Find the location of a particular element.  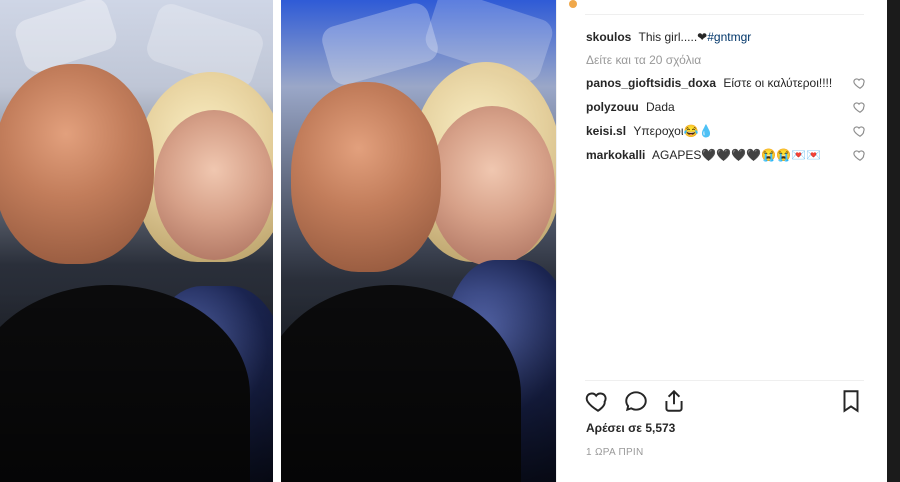

comment-username: keisi.sl is located at coordinates (606, 131).